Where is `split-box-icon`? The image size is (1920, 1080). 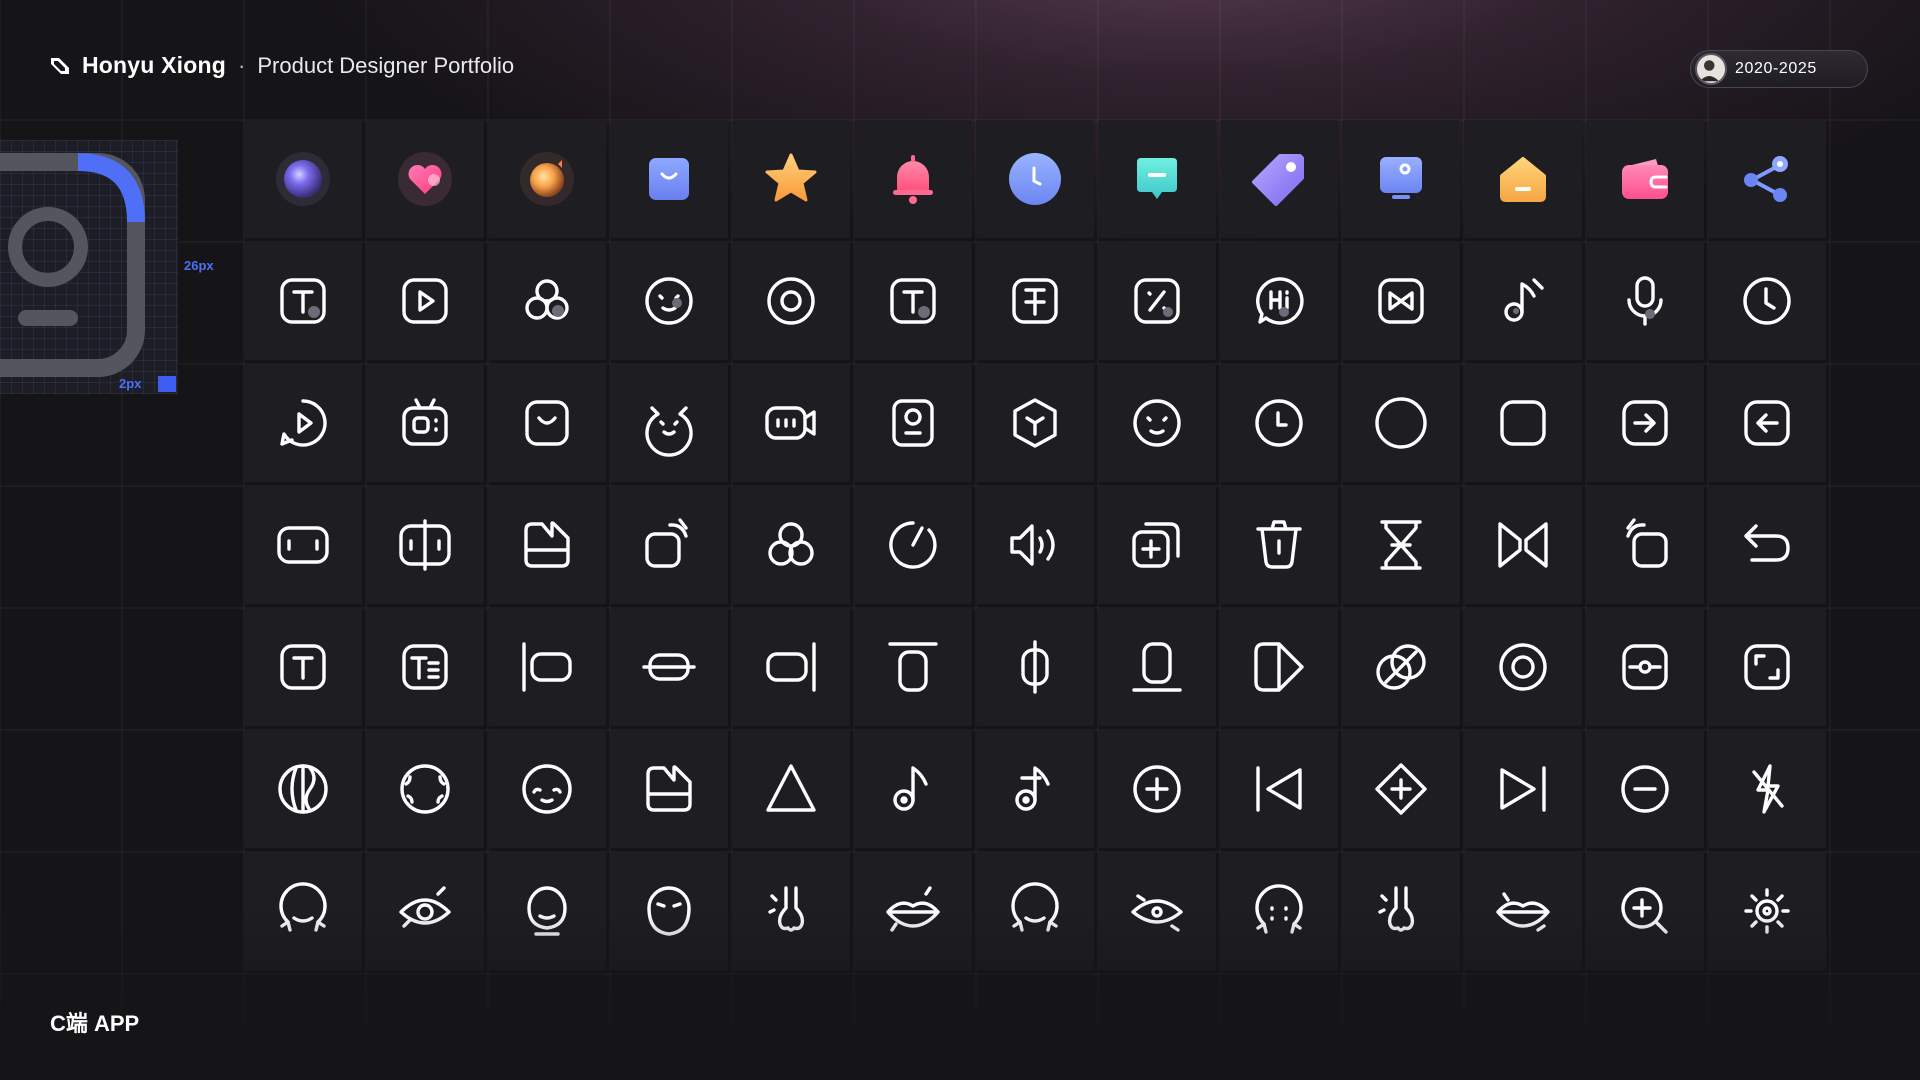 split-box-icon is located at coordinates (425, 545).